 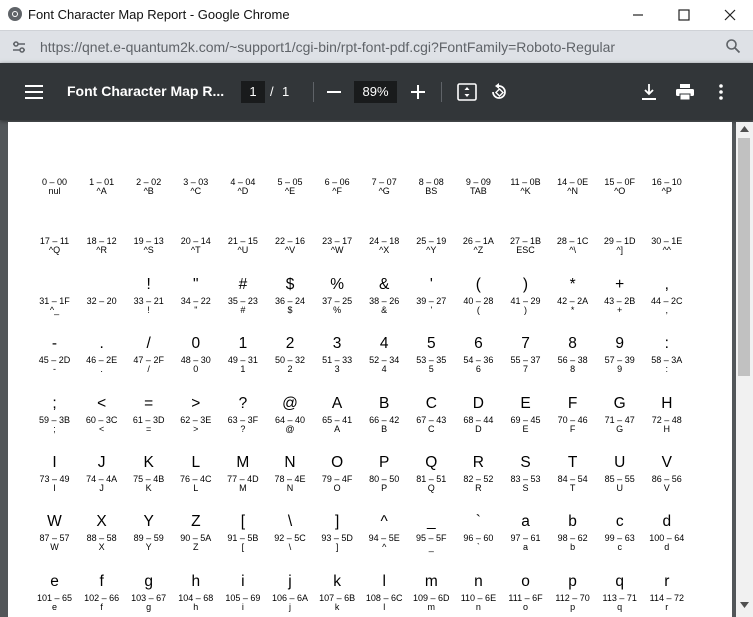 I want to click on char-glyph: J, so click(x=101, y=462).